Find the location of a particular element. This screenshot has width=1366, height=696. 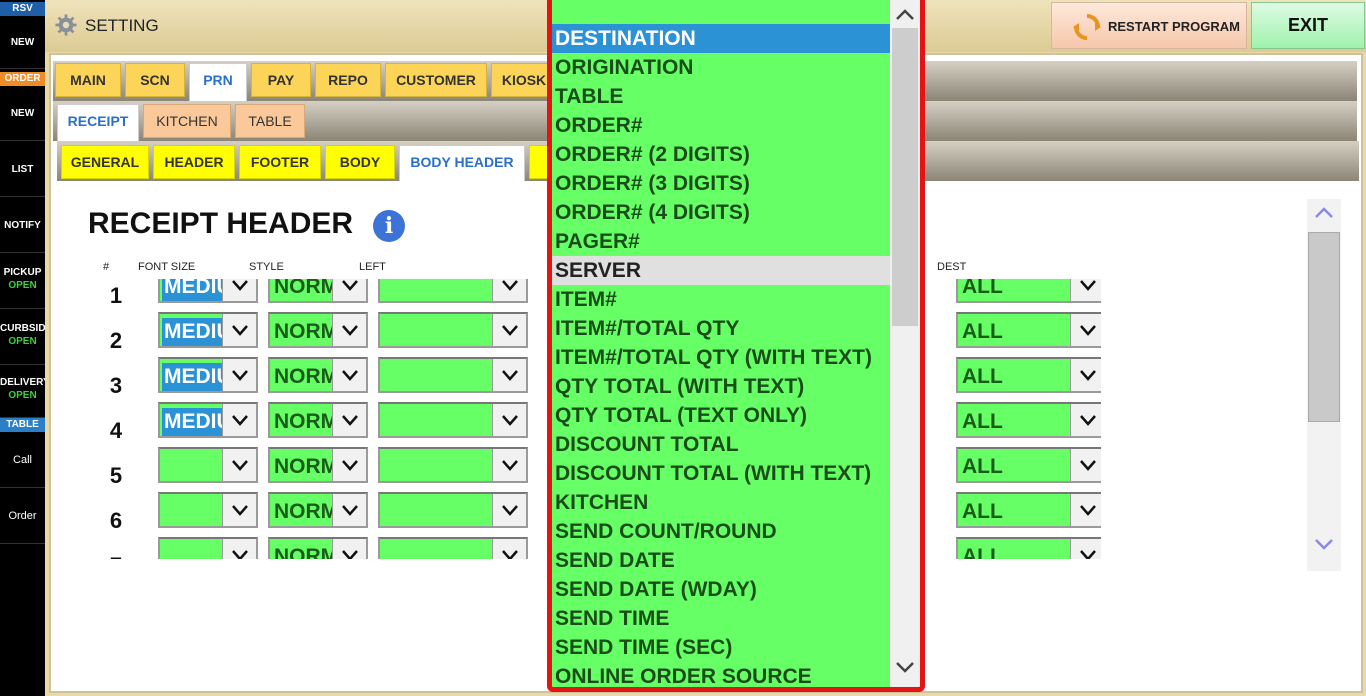

tab-receipt: RECEIPT is located at coordinates (98, 122).